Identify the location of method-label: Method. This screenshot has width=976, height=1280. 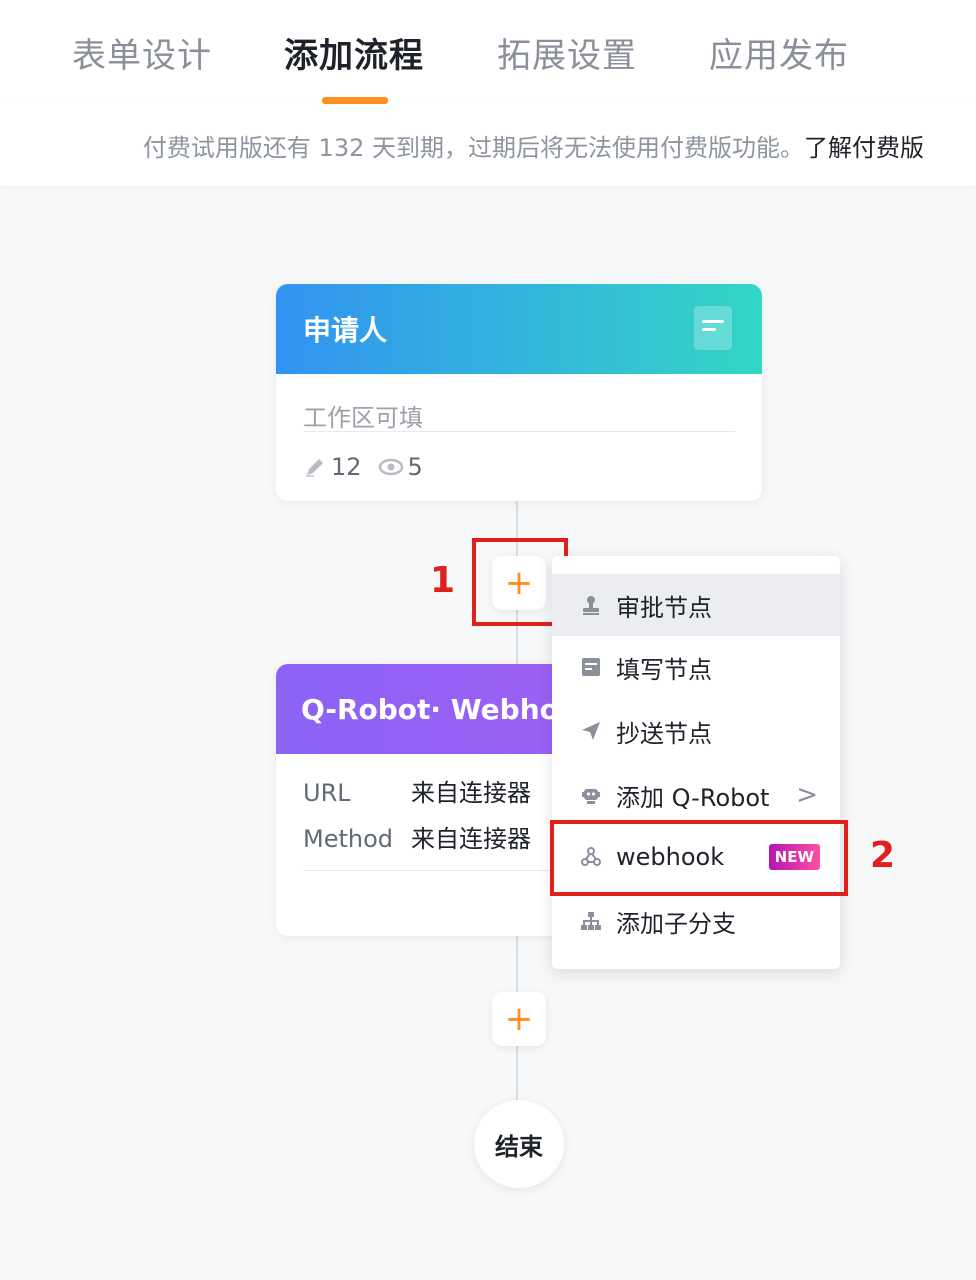
(348, 839).